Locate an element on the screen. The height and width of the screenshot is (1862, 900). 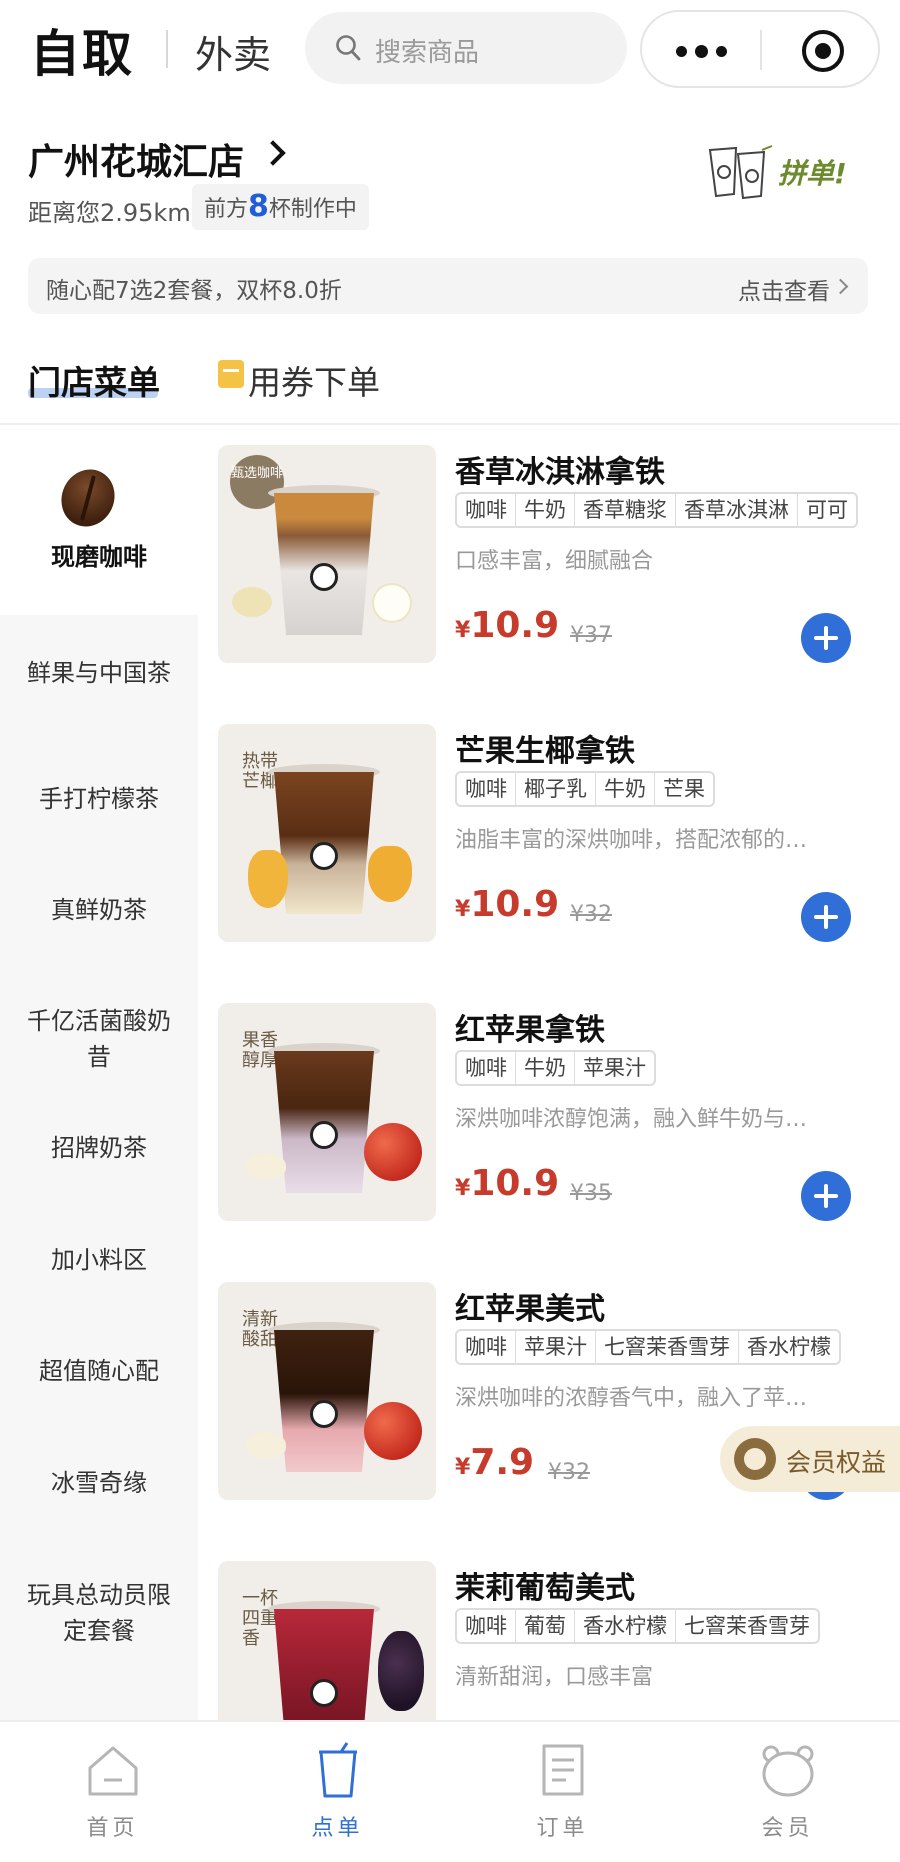
category-label: 现磨咖啡 is located at coordinates (99, 557).